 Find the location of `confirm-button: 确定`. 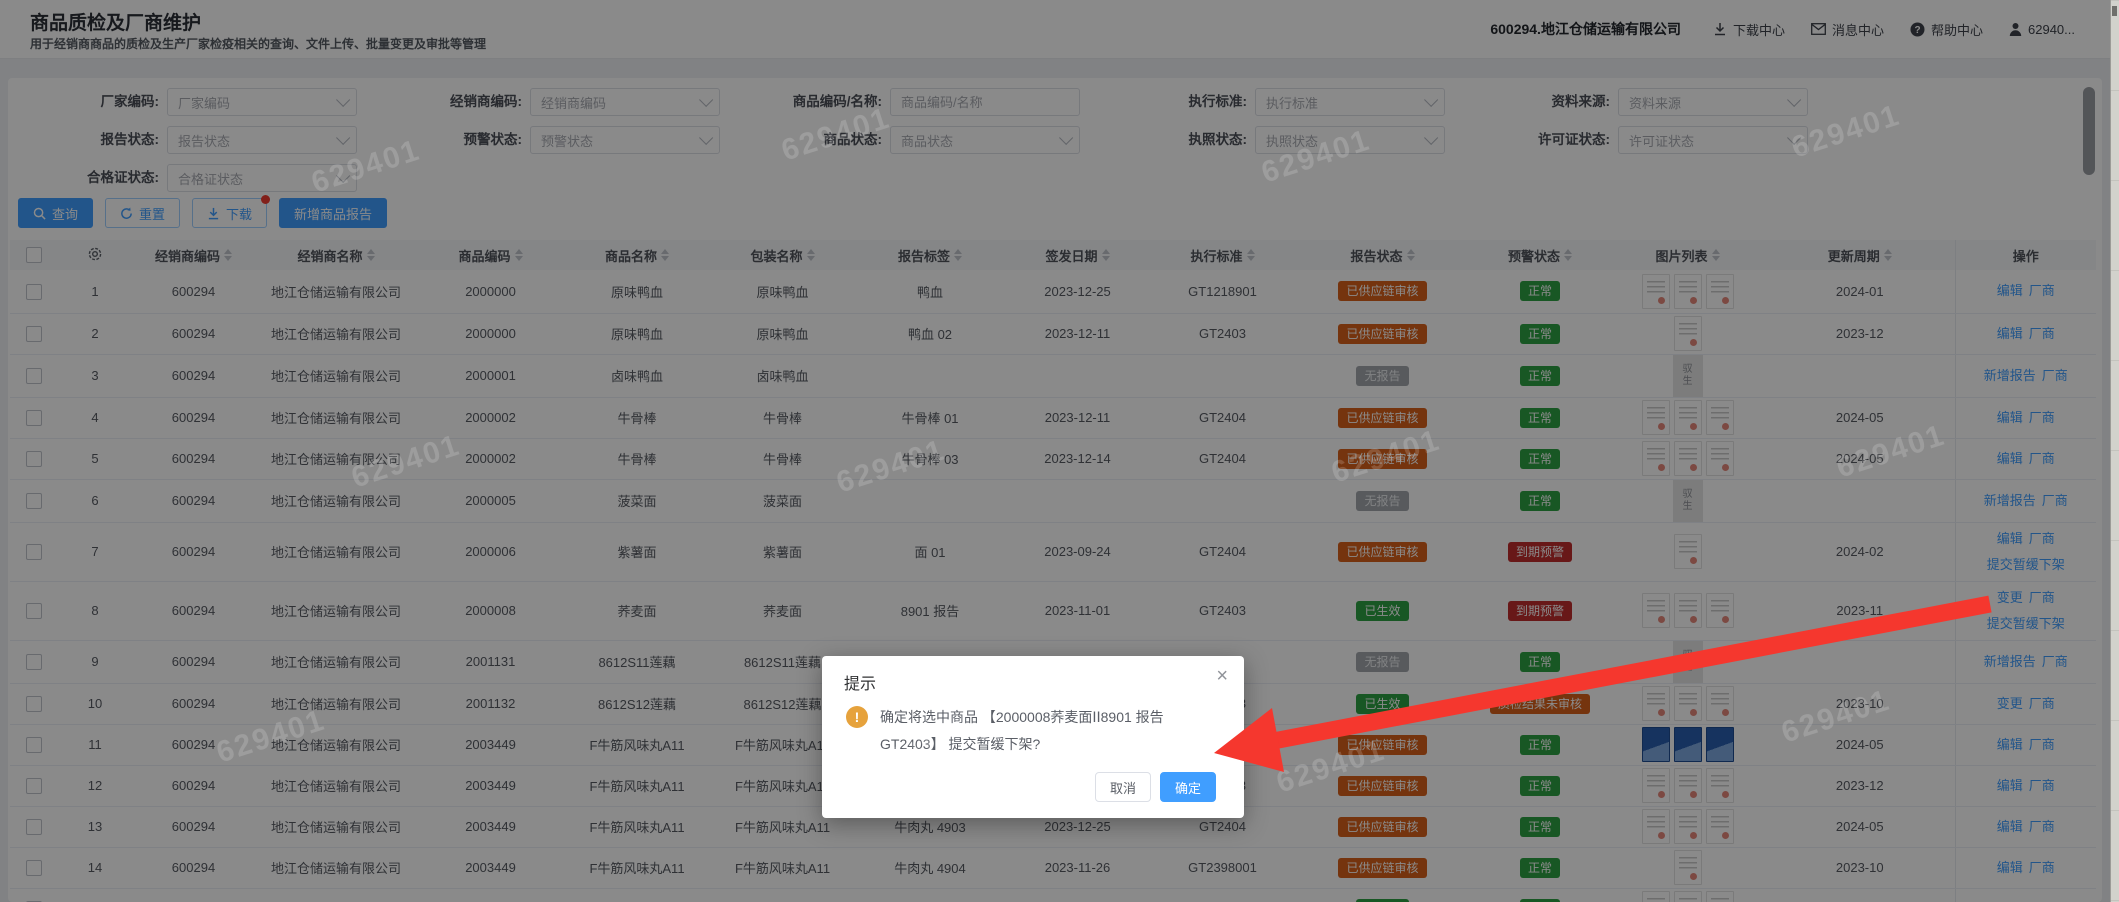

confirm-button: 确定 is located at coordinates (1188, 787).